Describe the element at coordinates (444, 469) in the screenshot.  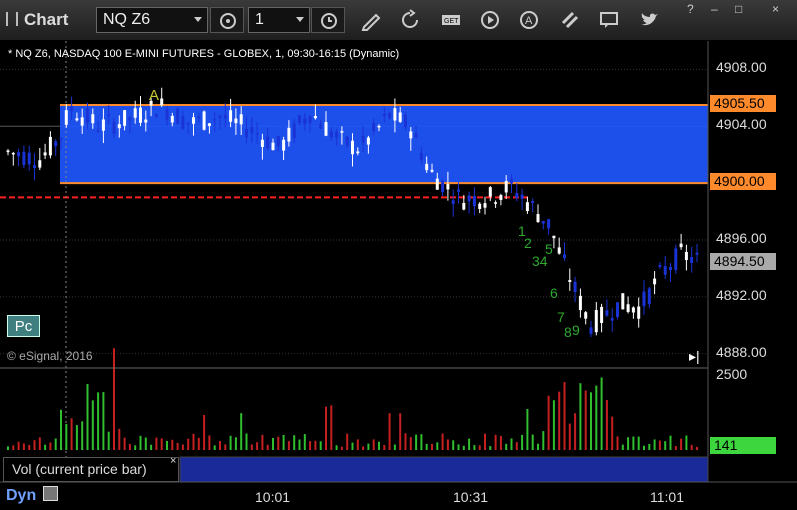
I see `volume-scroll-area` at that location.